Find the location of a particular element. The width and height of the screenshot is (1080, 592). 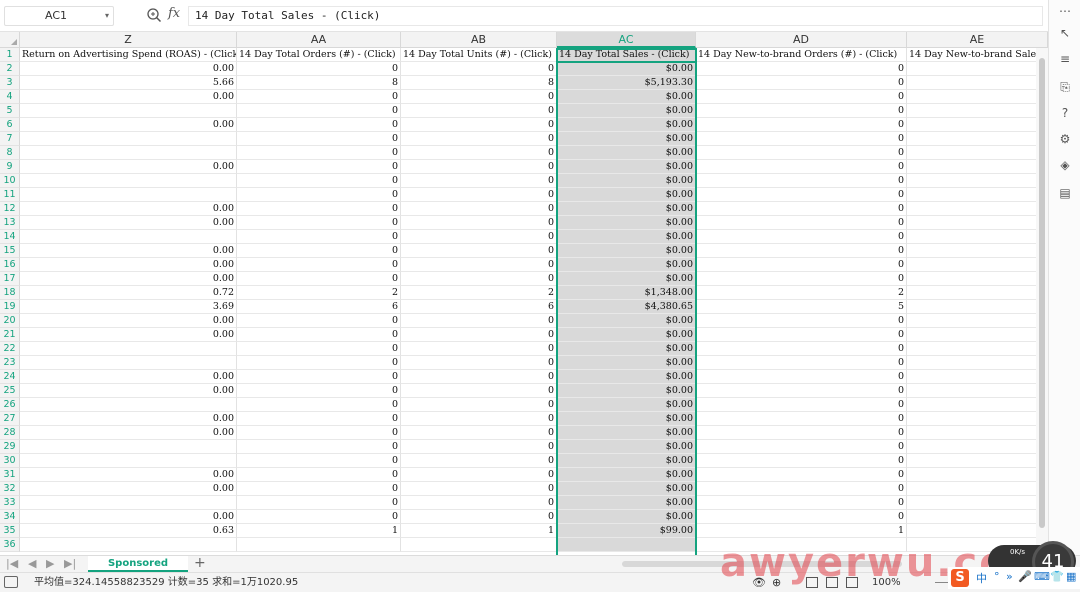

row-header: 4 is located at coordinates (10, 97).